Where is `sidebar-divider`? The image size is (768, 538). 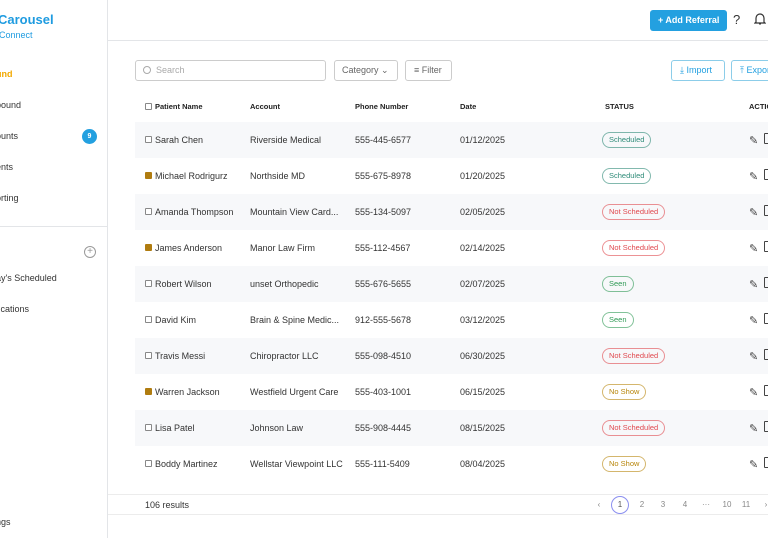 sidebar-divider is located at coordinates (53, 226).